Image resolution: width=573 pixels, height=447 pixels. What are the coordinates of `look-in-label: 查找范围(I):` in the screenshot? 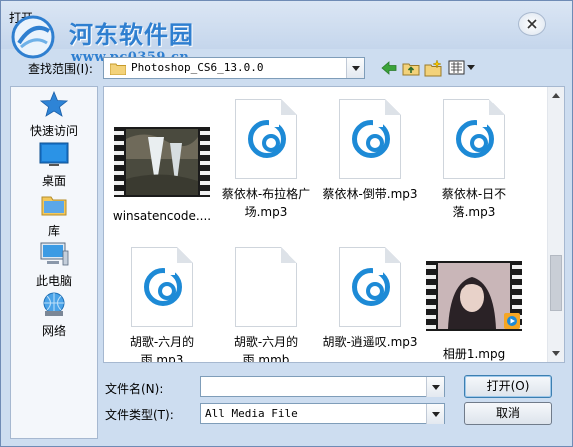 It's located at (60, 69).